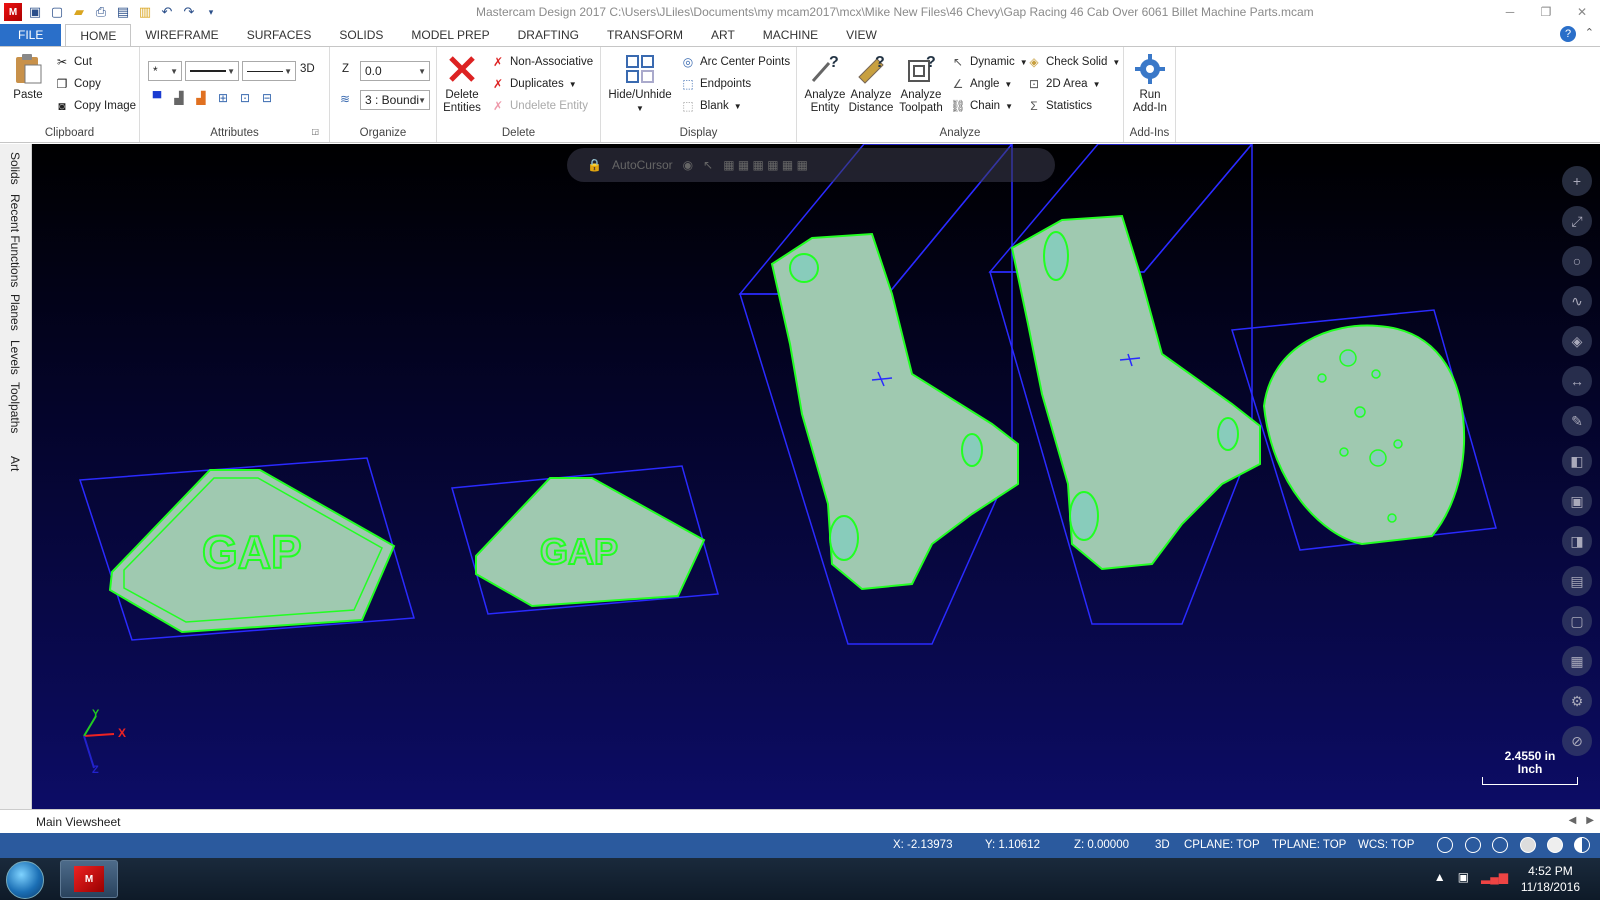 The height and width of the screenshot is (900, 1600). Describe the element at coordinates (223, 98) in the screenshot. I see `set-all-icon: ⊞` at that location.